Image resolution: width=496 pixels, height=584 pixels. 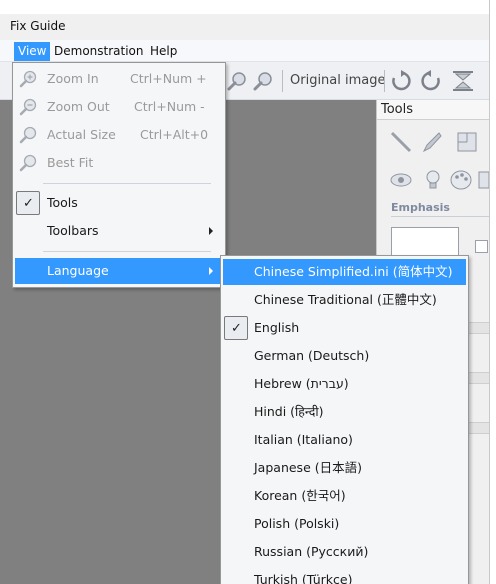 What do you see at coordinates (433, 110) in the screenshot?
I see `tools-pane-header: Tools` at bounding box center [433, 110].